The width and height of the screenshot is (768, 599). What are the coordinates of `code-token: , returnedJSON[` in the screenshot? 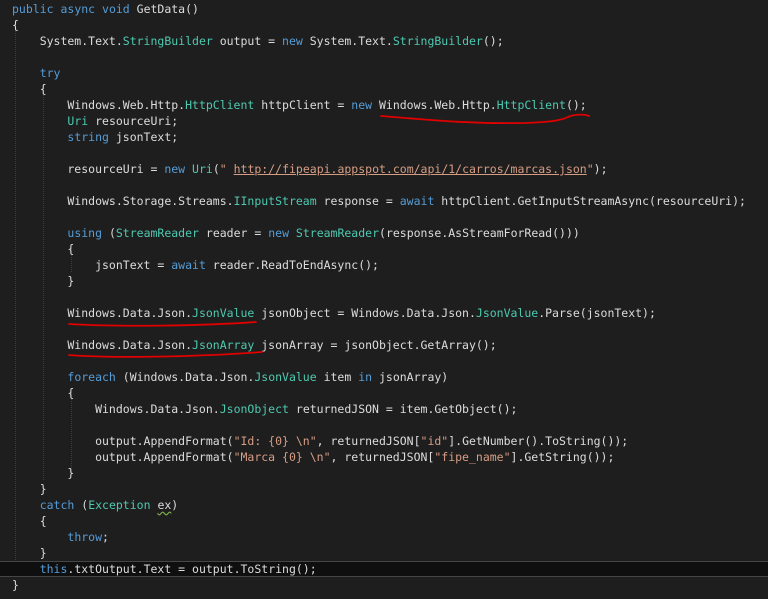 It's located at (382, 457).